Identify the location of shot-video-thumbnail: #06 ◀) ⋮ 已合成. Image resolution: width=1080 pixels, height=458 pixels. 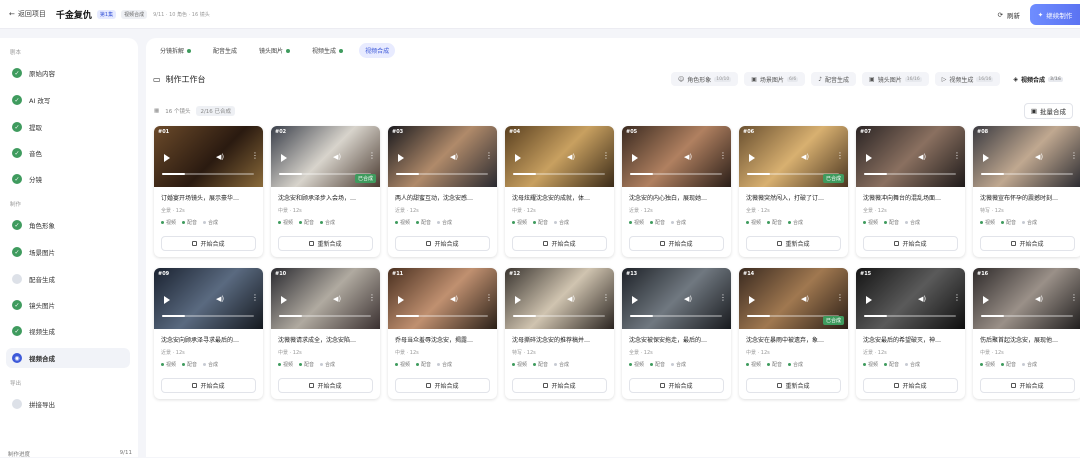
(793, 156).